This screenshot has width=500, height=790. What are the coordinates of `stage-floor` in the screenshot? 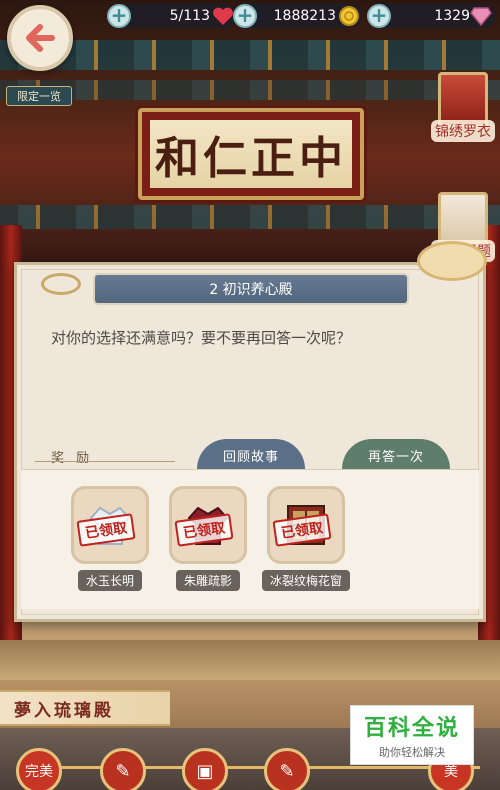 It's located at (250, 660).